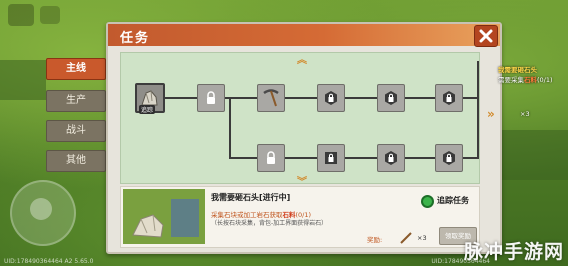 This screenshot has width=568, height=266. I want to click on track-task-label: 追踪任务, so click(453, 200).